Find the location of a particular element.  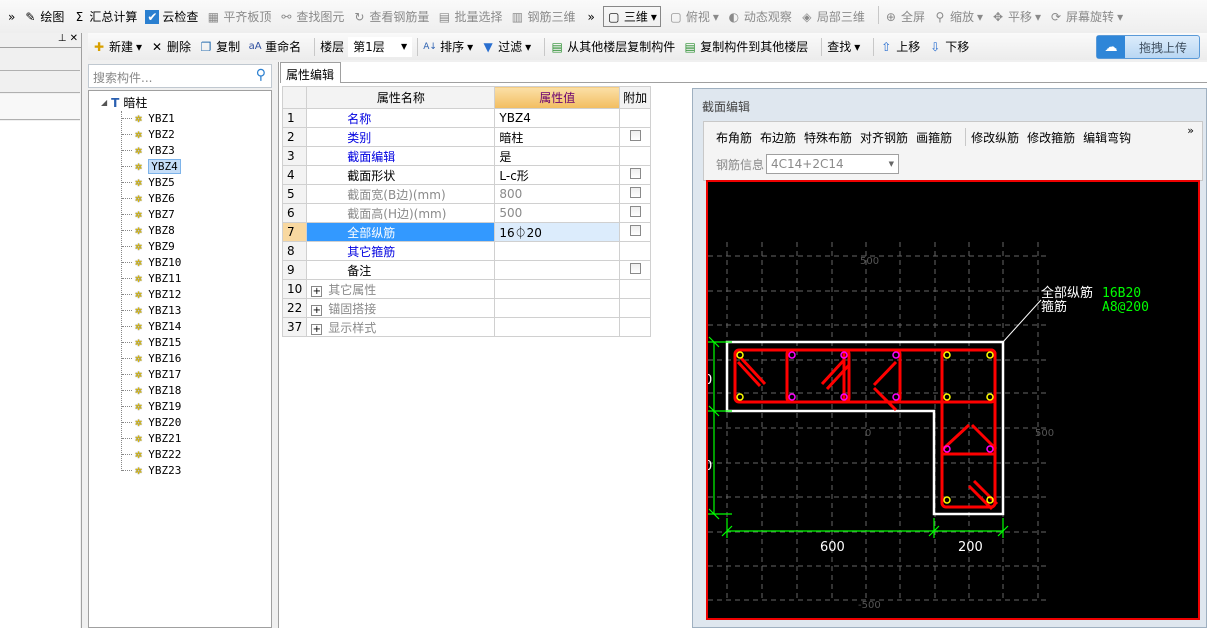

toolbar-button-2: ✔ 云检查 is located at coordinates (171, 16).